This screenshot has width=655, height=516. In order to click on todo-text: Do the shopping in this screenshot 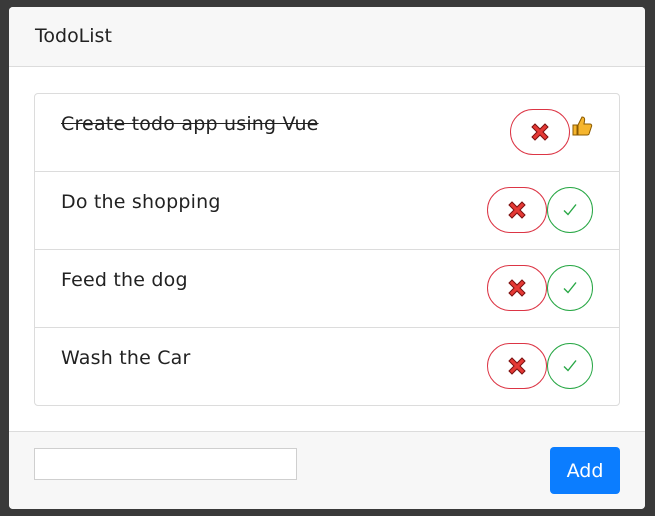, I will do `click(141, 202)`.